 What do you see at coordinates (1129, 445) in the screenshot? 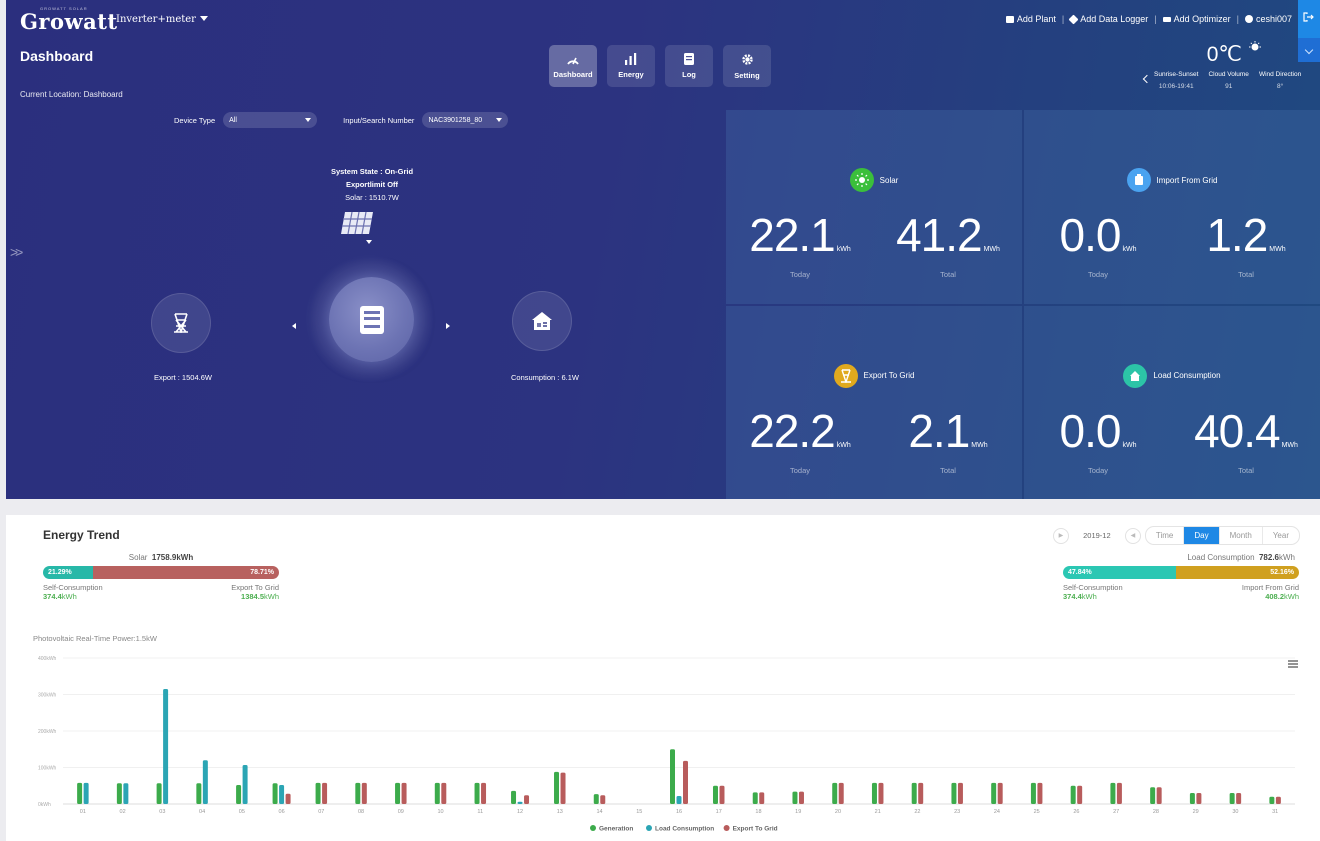
I see `today-unit: kWh` at bounding box center [1129, 445].